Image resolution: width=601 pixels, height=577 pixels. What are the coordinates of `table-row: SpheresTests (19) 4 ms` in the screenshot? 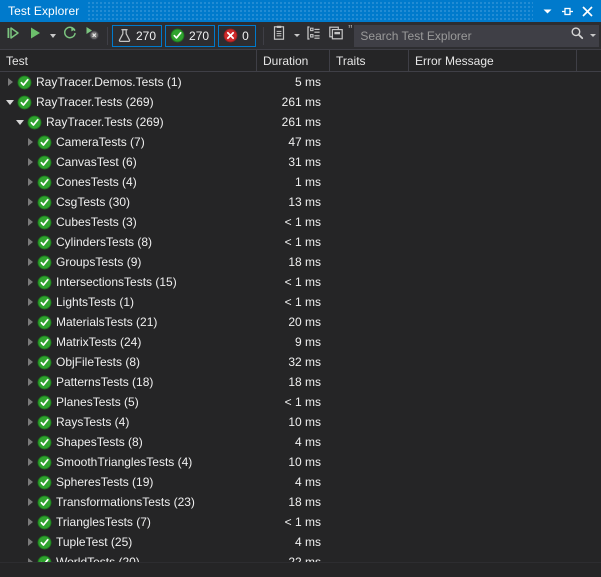 It's located at (300, 482).